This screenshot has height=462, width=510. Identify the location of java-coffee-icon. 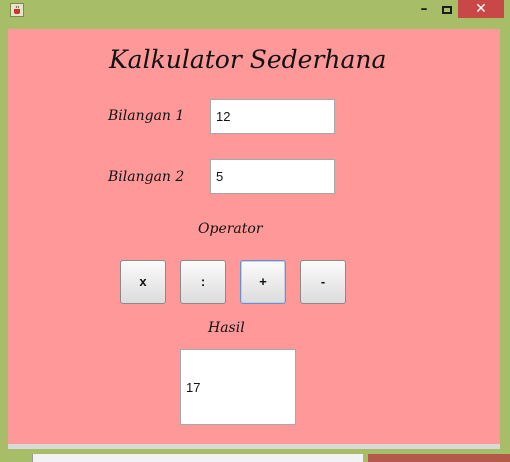
(17, 10).